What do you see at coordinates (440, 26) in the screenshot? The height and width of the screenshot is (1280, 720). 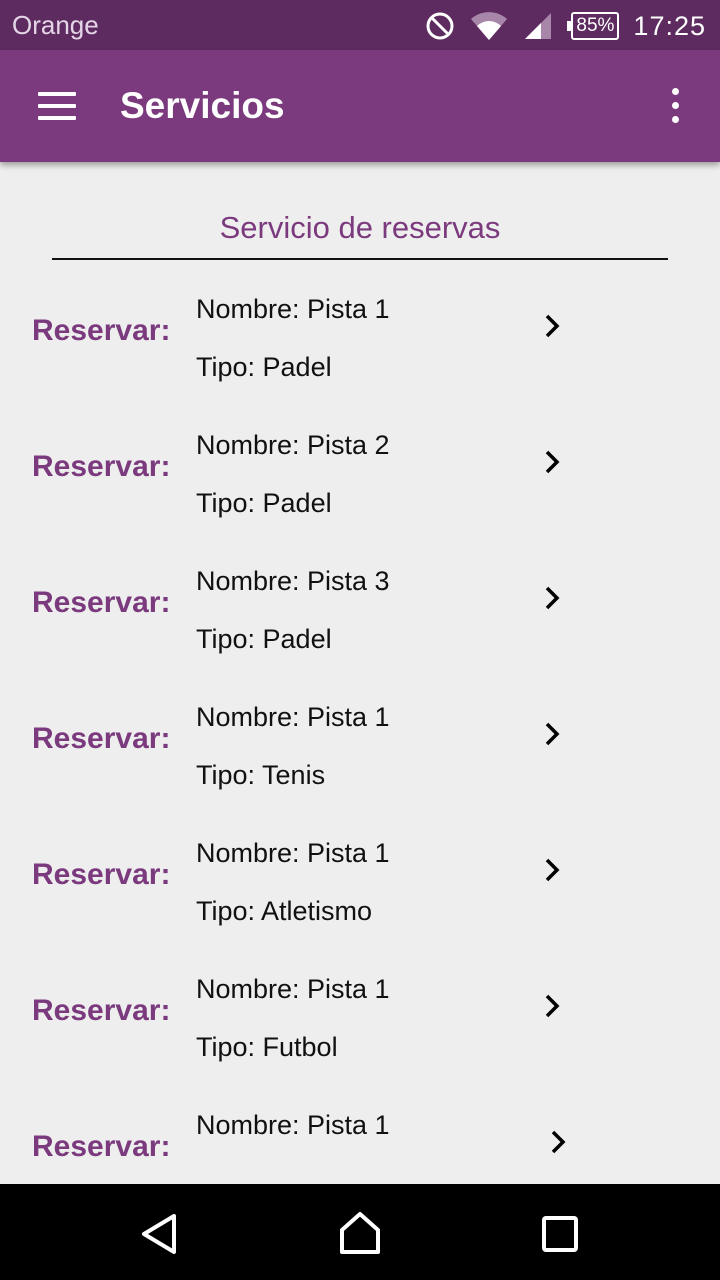 I see `do-not-disturb-icon` at bounding box center [440, 26].